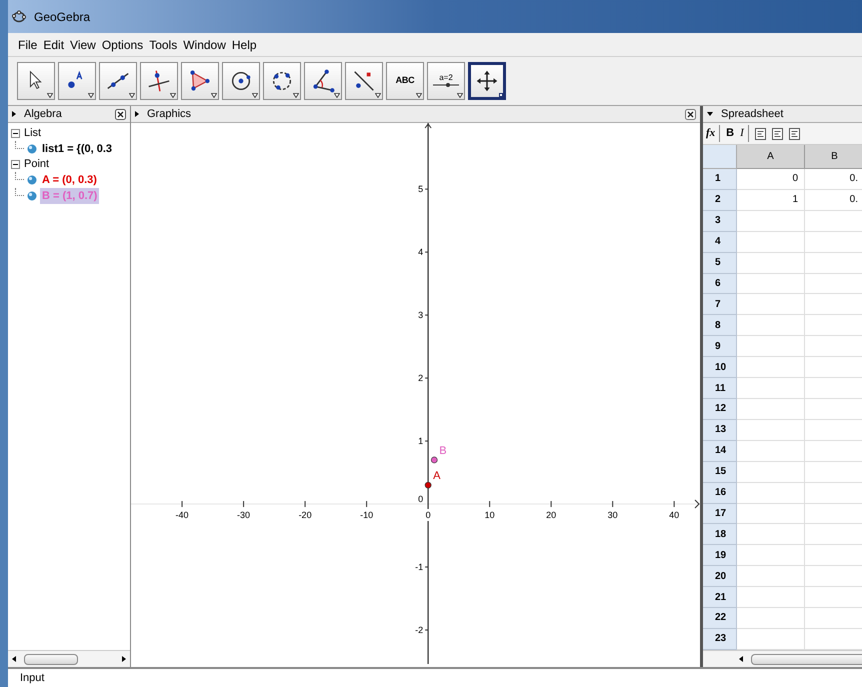 The image size is (862, 687). Describe the element at coordinates (69, 180) in the screenshot. I see `algebra-item: A = (0, 0.3)` at that location.